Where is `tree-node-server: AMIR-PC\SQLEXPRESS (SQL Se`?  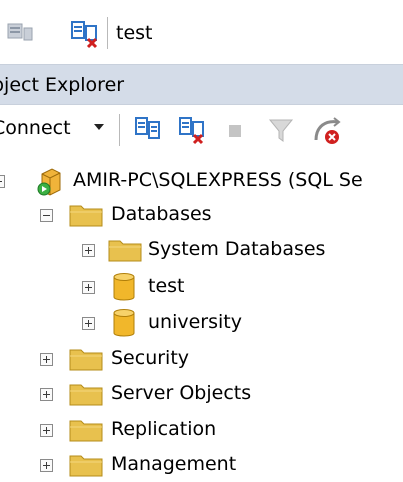 tree-node-server: AMIR-PC\SQLEXPRESS (SQL Se is located at coordinates (201, 181).